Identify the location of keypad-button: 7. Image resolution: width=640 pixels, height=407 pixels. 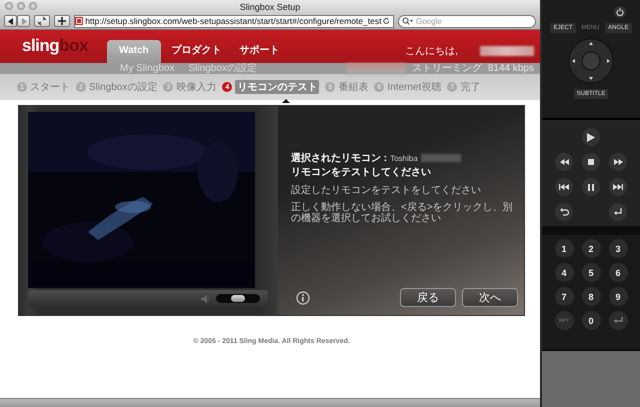
(564, 296).